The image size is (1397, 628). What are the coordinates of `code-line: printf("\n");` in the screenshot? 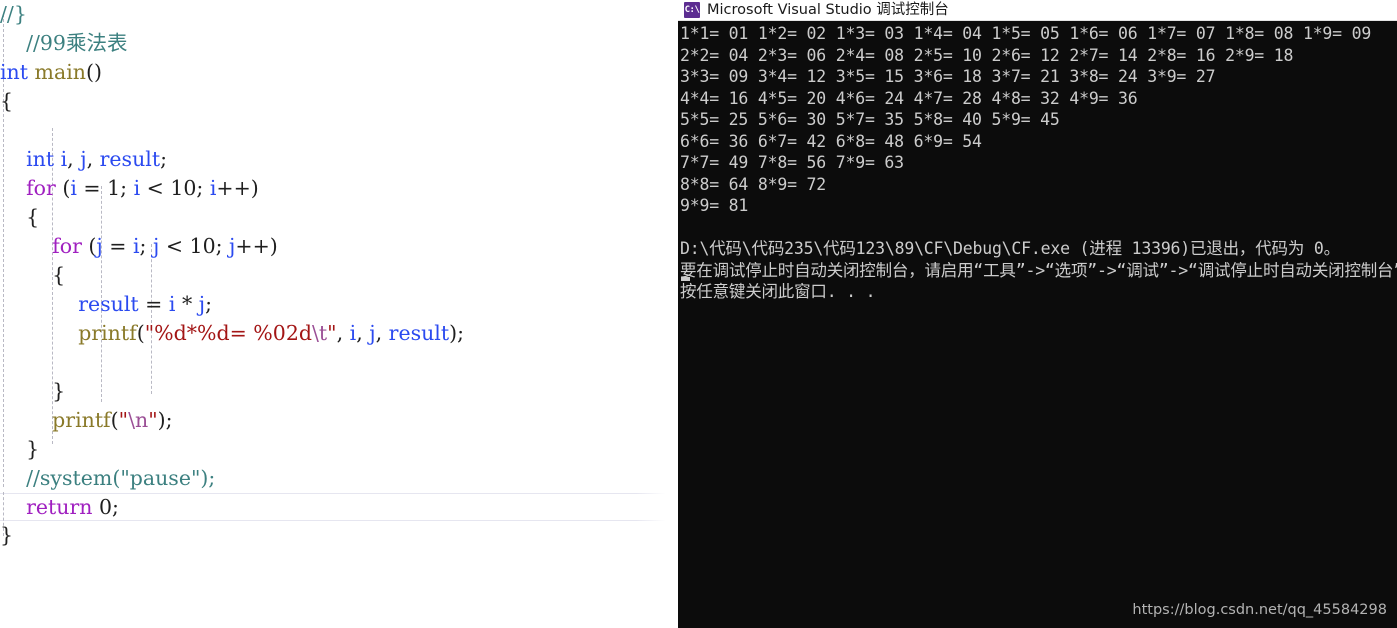 It's located at (339, 420).